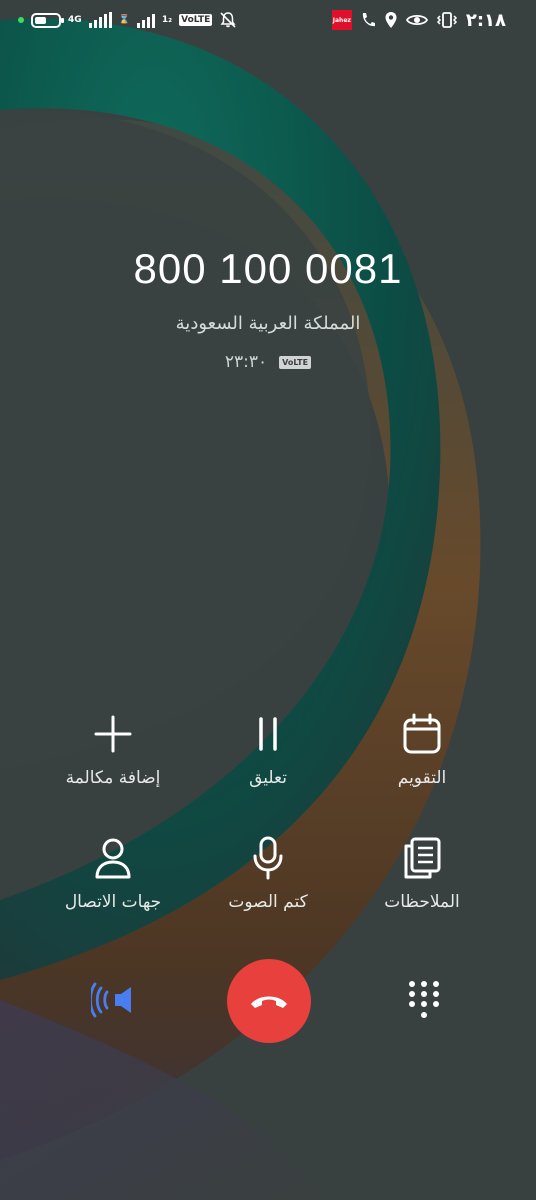 The image size is (536, 1200). Describe the element at coordinates (268, 734) in the screenshot. I see `pause-icon` at that location.